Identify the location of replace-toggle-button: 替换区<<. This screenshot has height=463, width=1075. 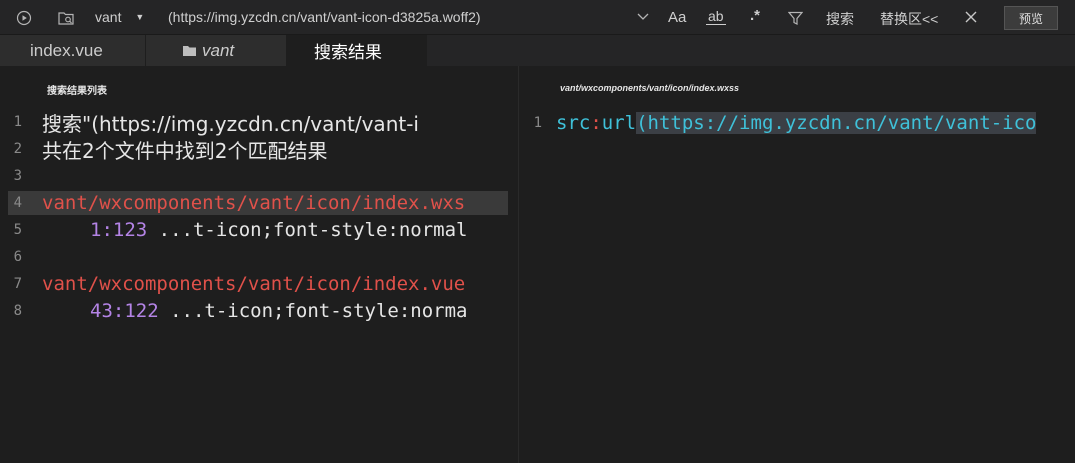
(909, 19).